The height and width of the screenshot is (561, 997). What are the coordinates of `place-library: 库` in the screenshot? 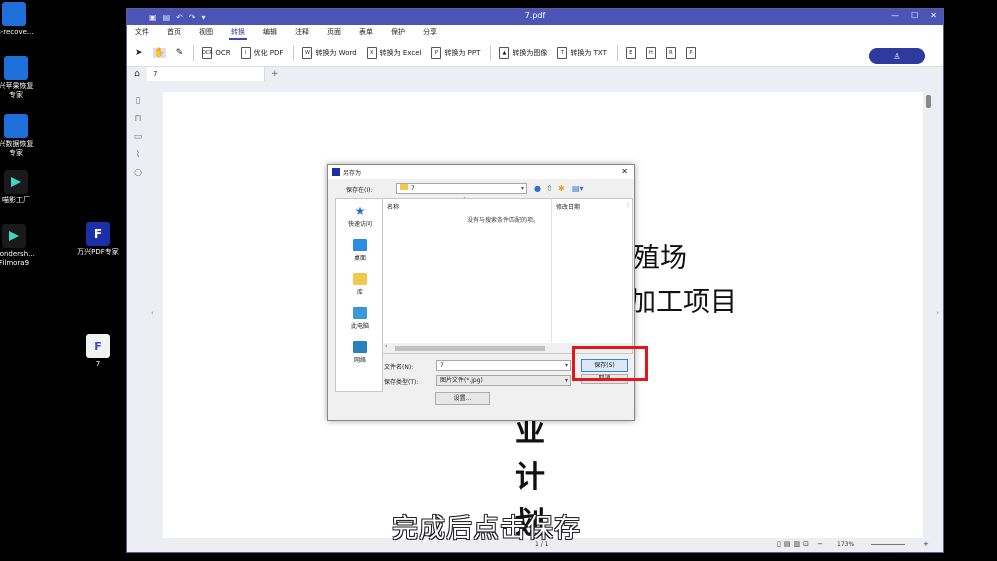 It's located at (360, 284).